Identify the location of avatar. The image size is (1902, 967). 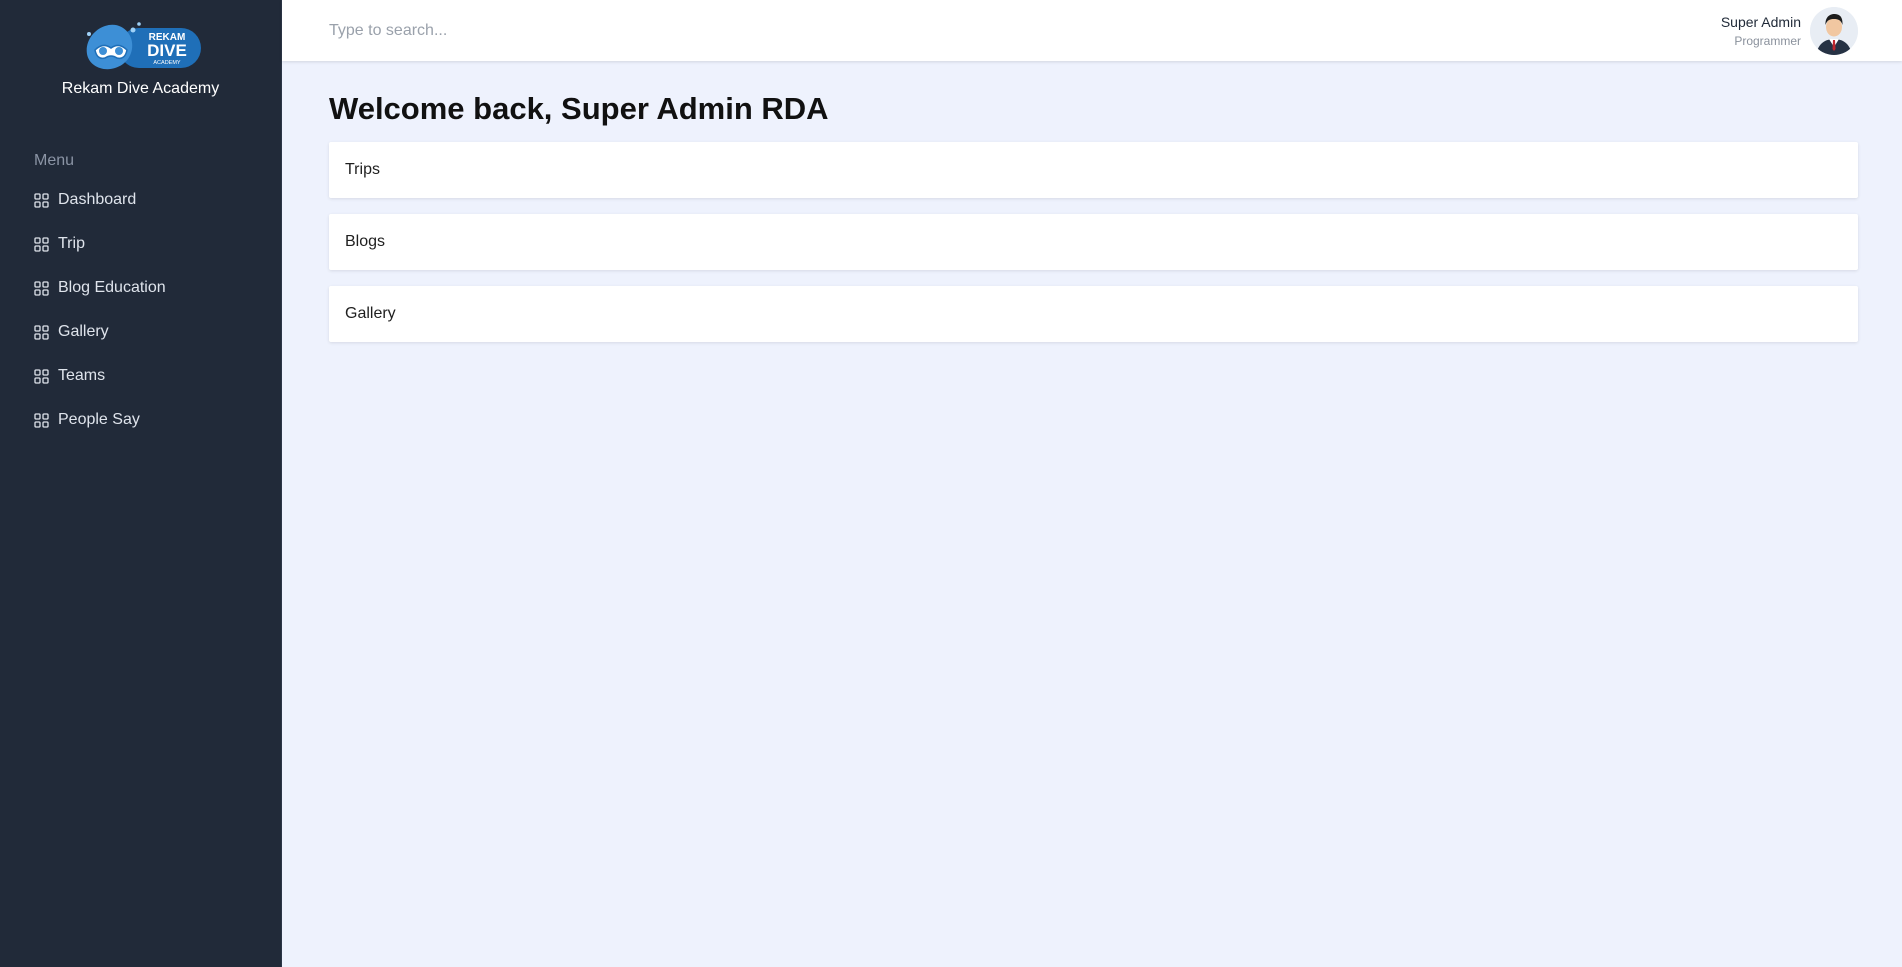
(1834, 30).